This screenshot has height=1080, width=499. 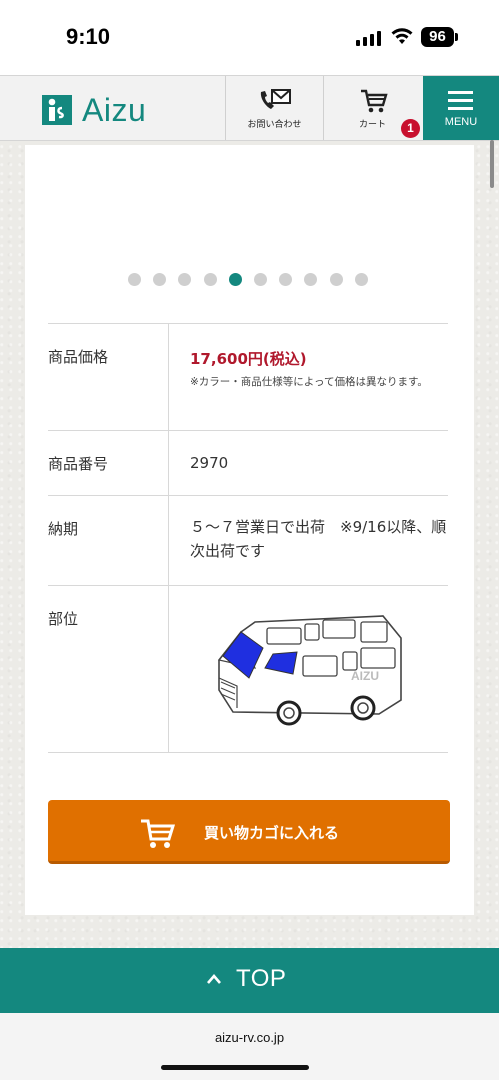 What do you see at coordinates (63, 619) in the screenshot?
I see `part-label: 部位` at bounding box center [63, 619].